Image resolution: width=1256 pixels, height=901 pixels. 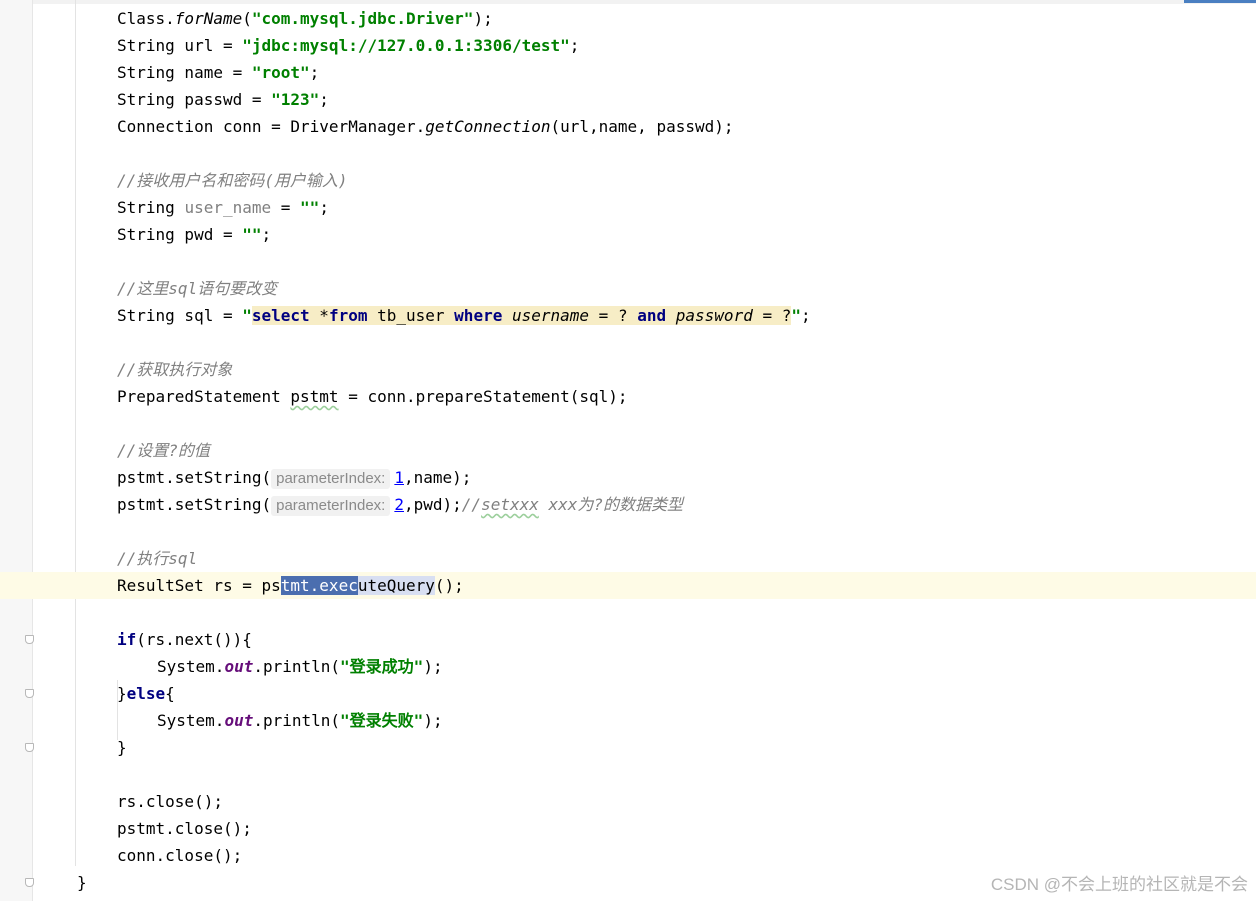 What do you see at coordinates (146, 693) in the screenshot?
I see `java-keyword: else` at bounding box center [146, 693].